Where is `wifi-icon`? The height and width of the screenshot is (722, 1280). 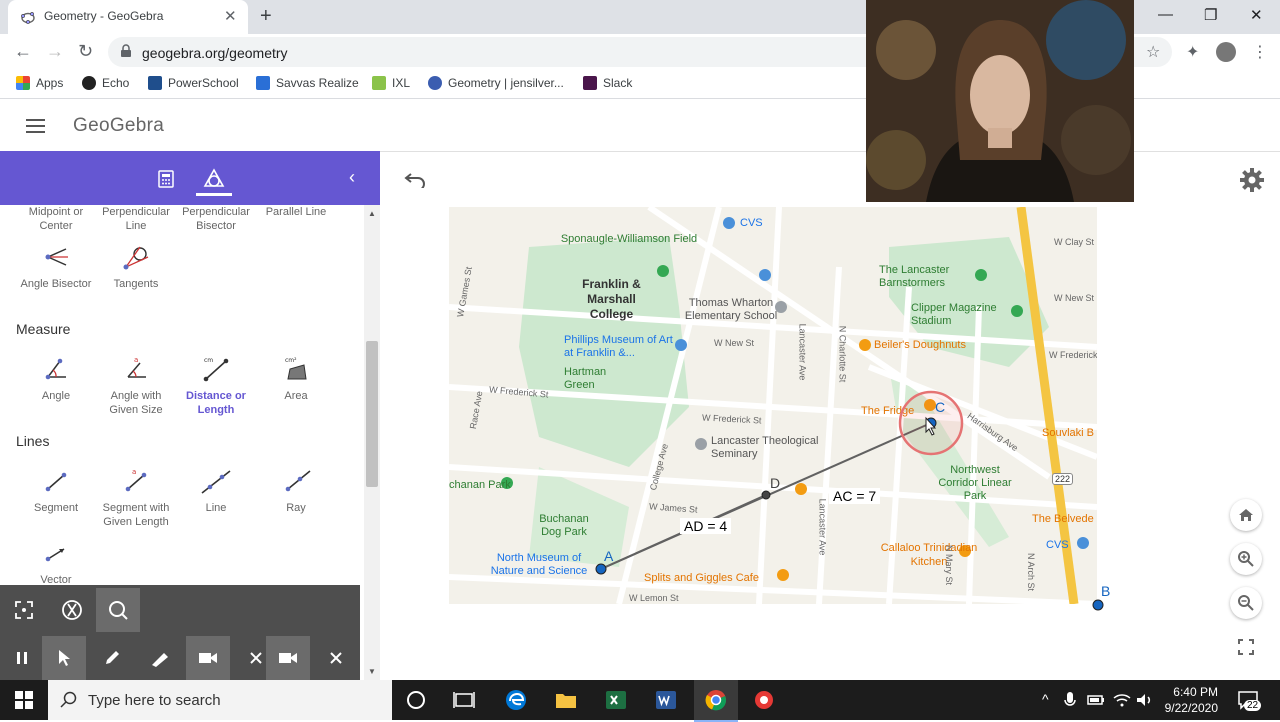 wifi-icon is located at coordinates (1122, 700).